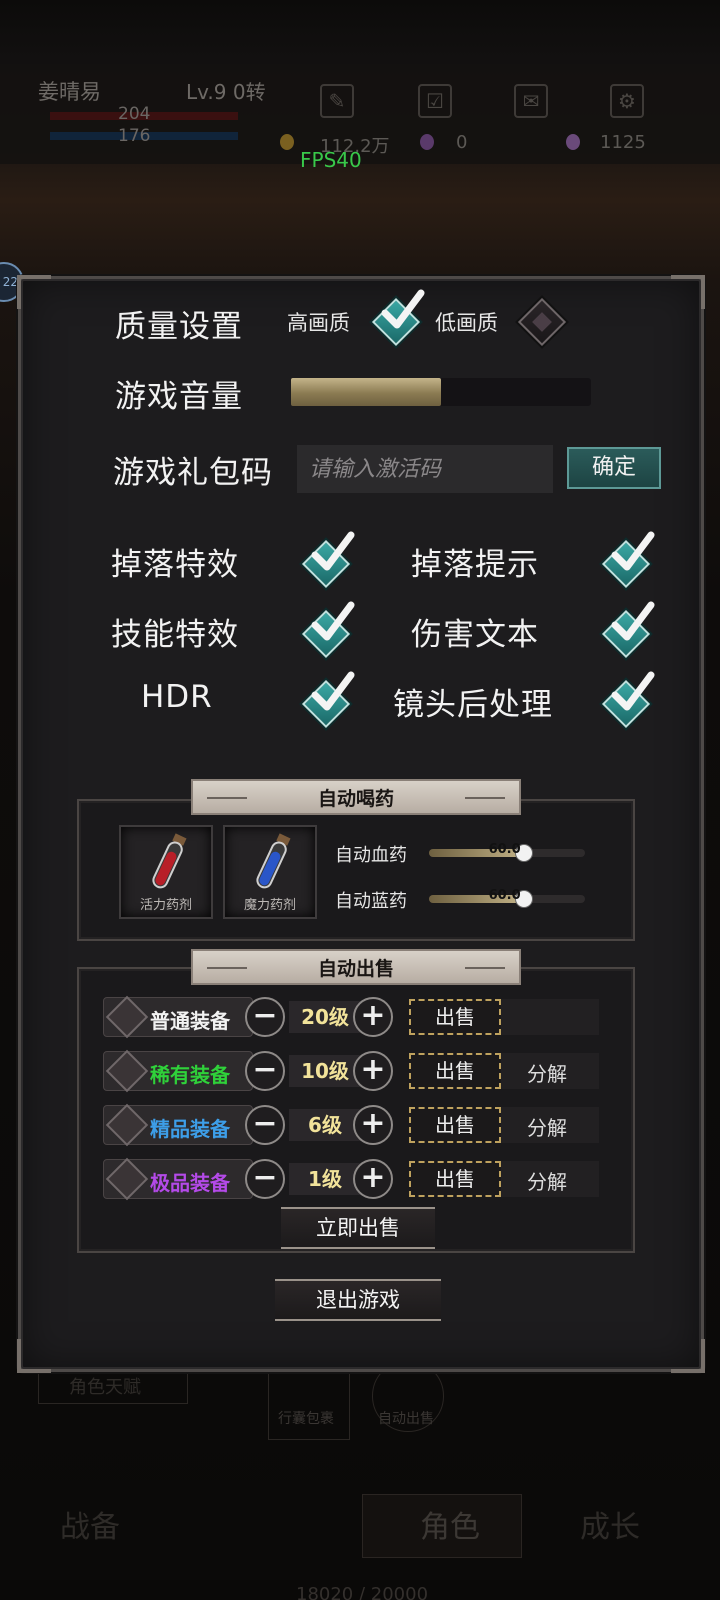  What do you see at coordinates (325, 1017) in the screenshot?
I see `level-value: 20级` at bounding box center [325, 1017].